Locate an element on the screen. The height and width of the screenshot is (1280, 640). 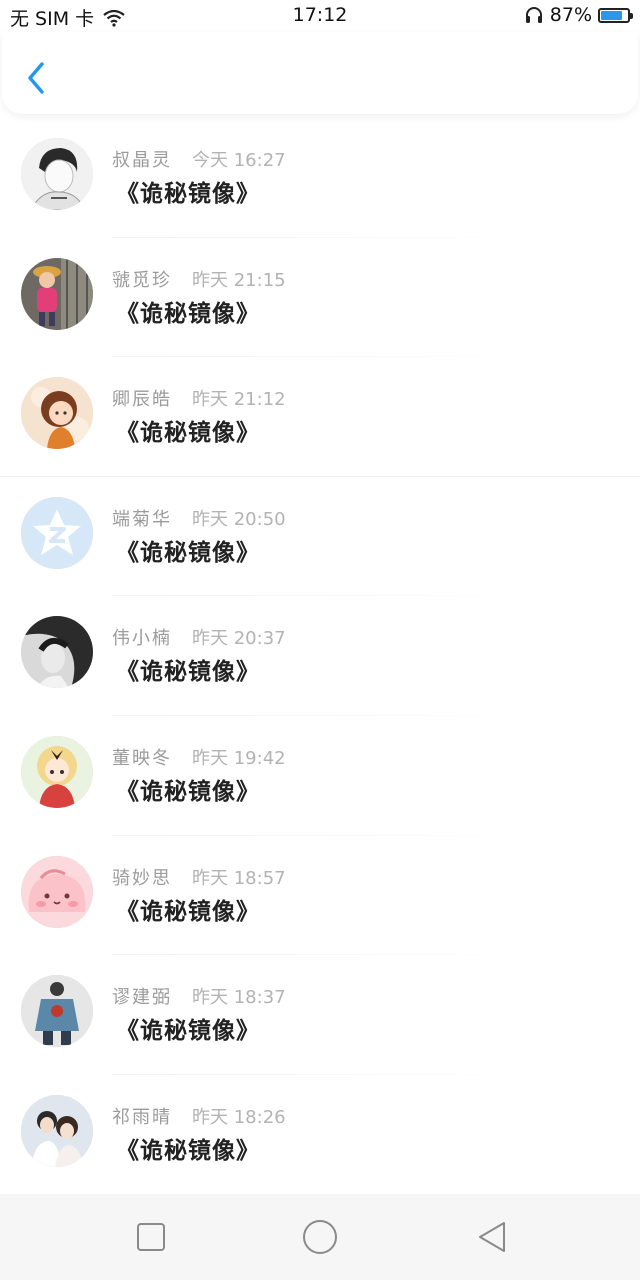
battery-icon is located at coordinates (615, 15).